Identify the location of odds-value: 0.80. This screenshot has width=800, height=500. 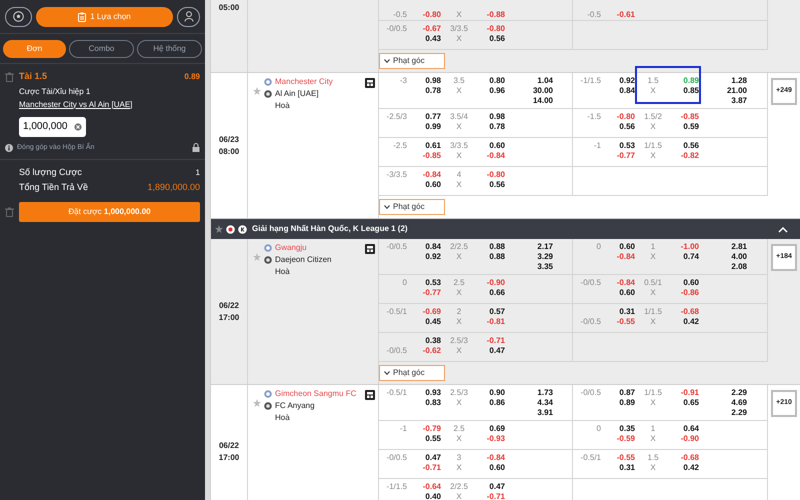
(497, 81).